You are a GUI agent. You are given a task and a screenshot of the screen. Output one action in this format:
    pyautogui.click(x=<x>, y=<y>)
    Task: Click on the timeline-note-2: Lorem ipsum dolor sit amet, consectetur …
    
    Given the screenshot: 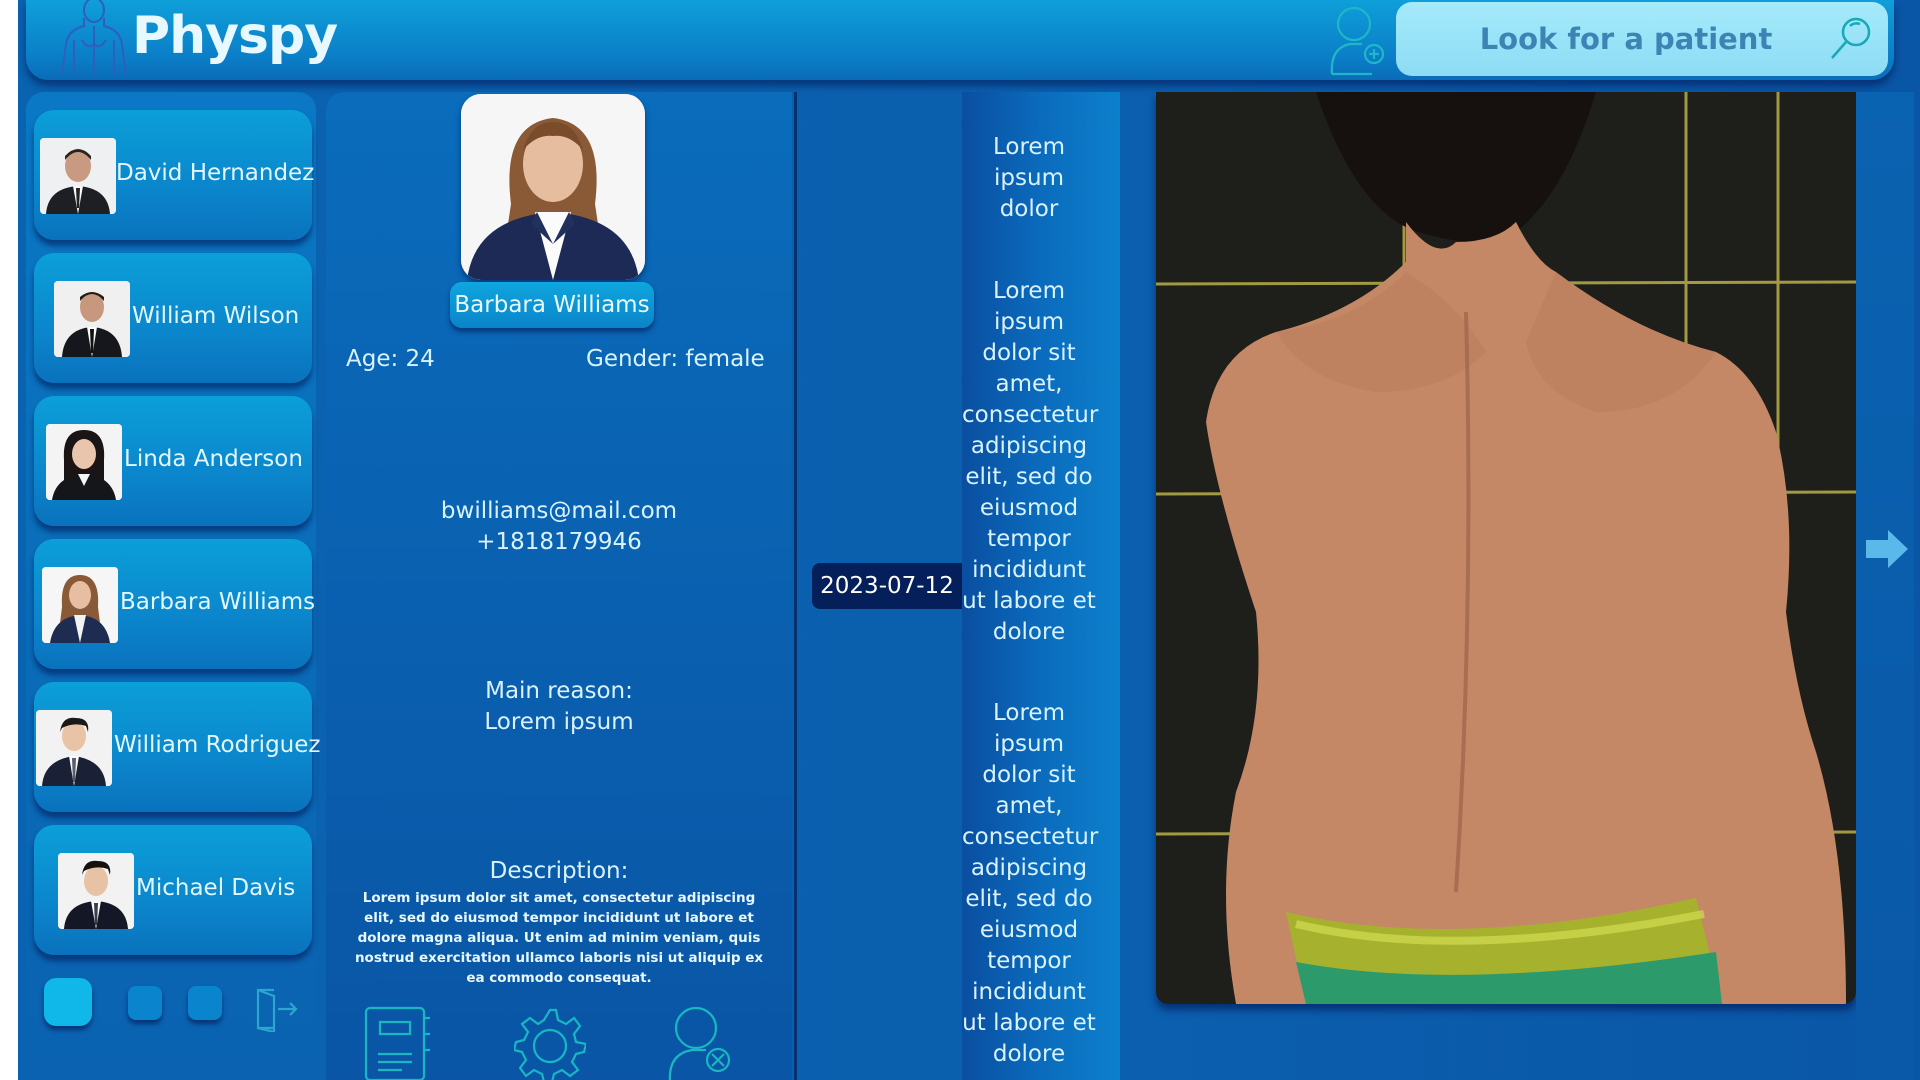 What is the action you would take?
    pyautogui.click(x=1030, y=461)
    